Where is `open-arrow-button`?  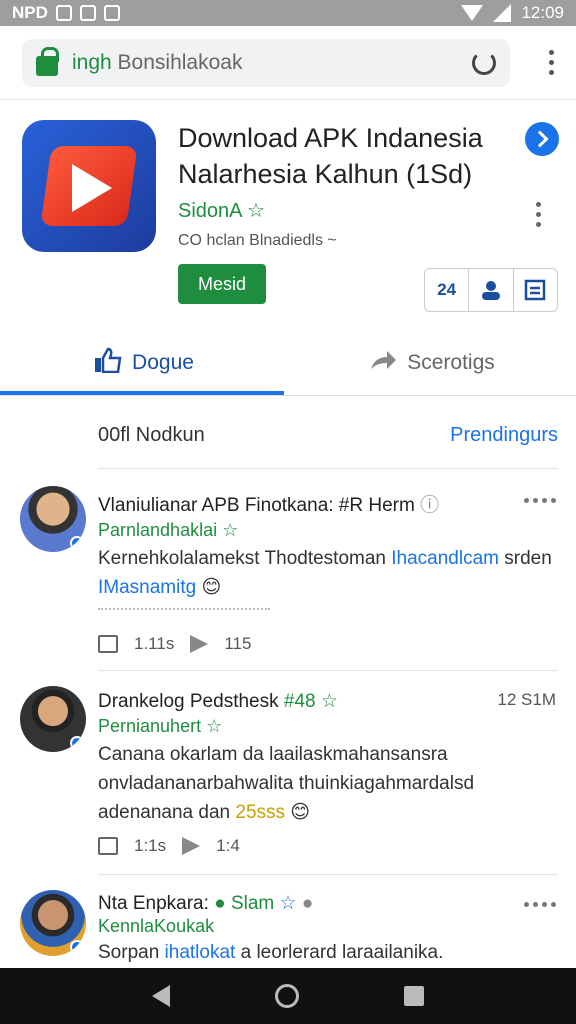
open-arrow-button is located at coordinates (542, 139).